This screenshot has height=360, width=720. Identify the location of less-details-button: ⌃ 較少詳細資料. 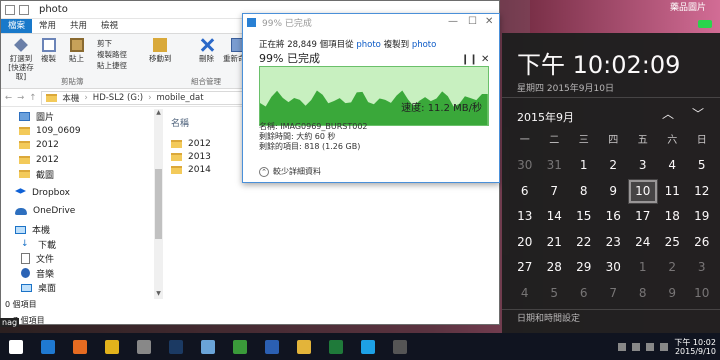
(290, 171).